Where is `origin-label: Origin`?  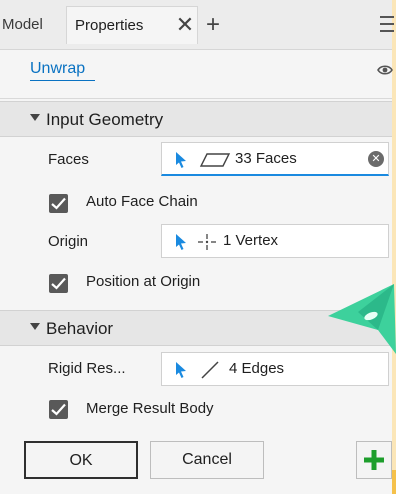
origin-label: Origin is located at coordinates (68, 241).